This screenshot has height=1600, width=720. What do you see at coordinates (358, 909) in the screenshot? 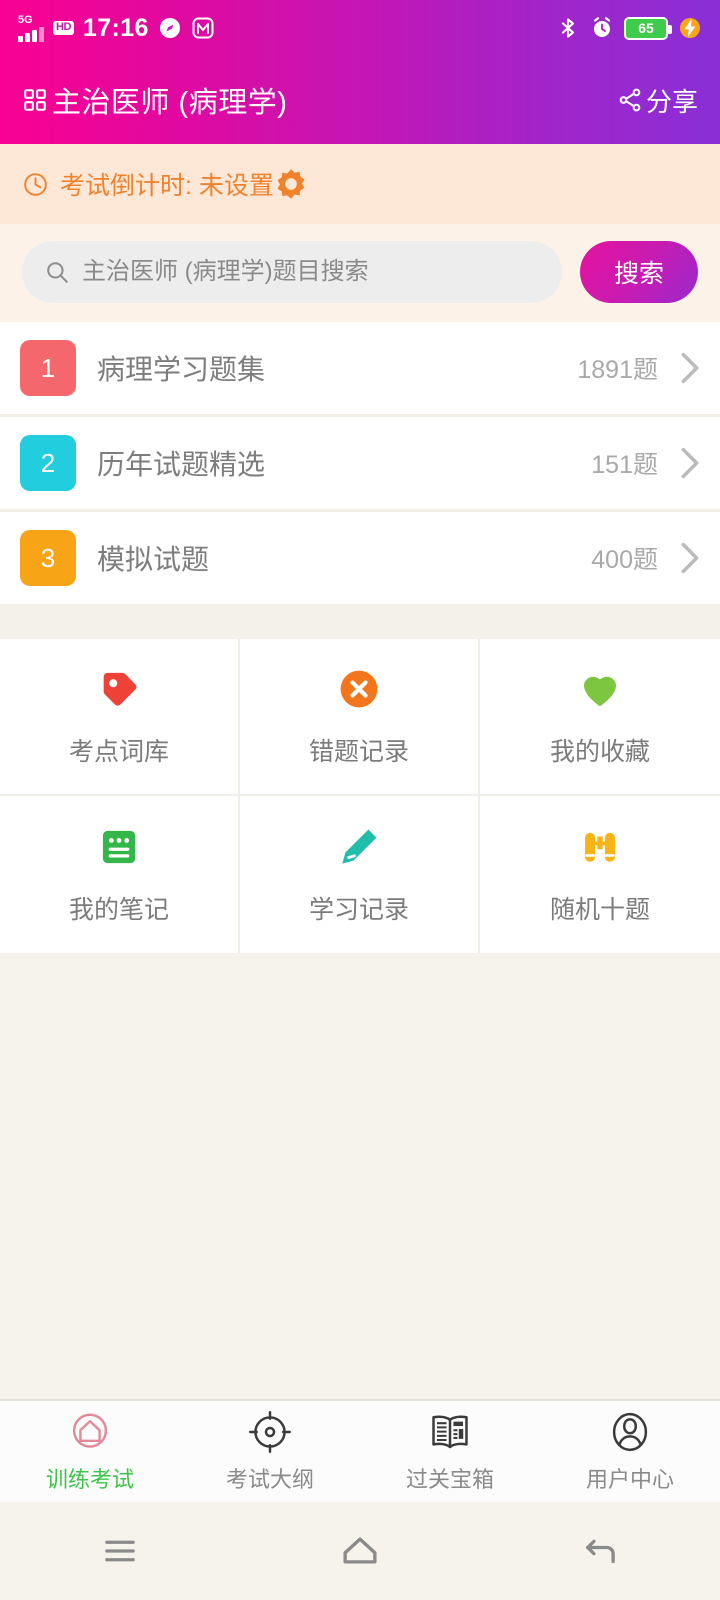
I see `grid-item-label: 学习记录` at bounding box center [358, 909].